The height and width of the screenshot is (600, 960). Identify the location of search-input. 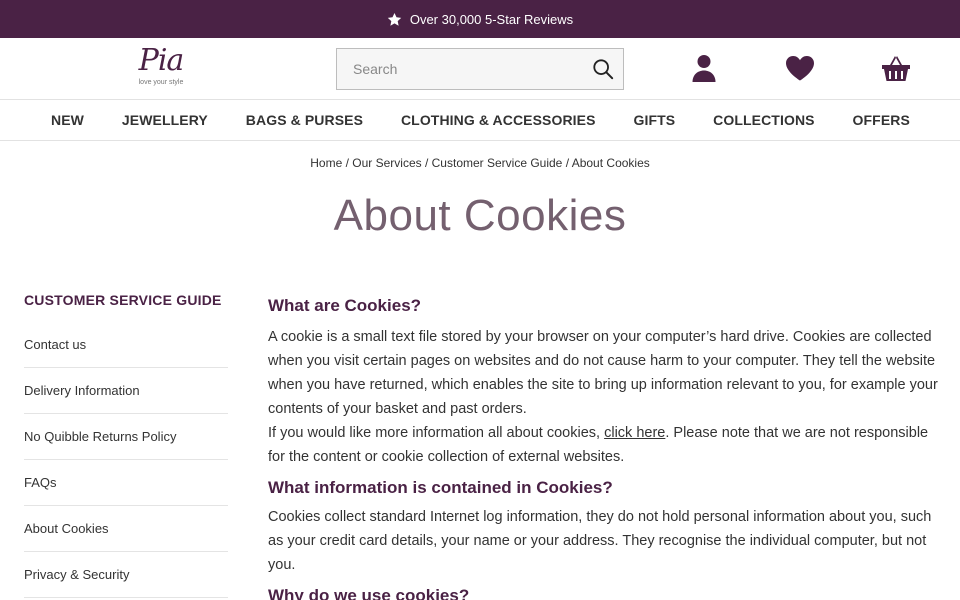
(460, 69).